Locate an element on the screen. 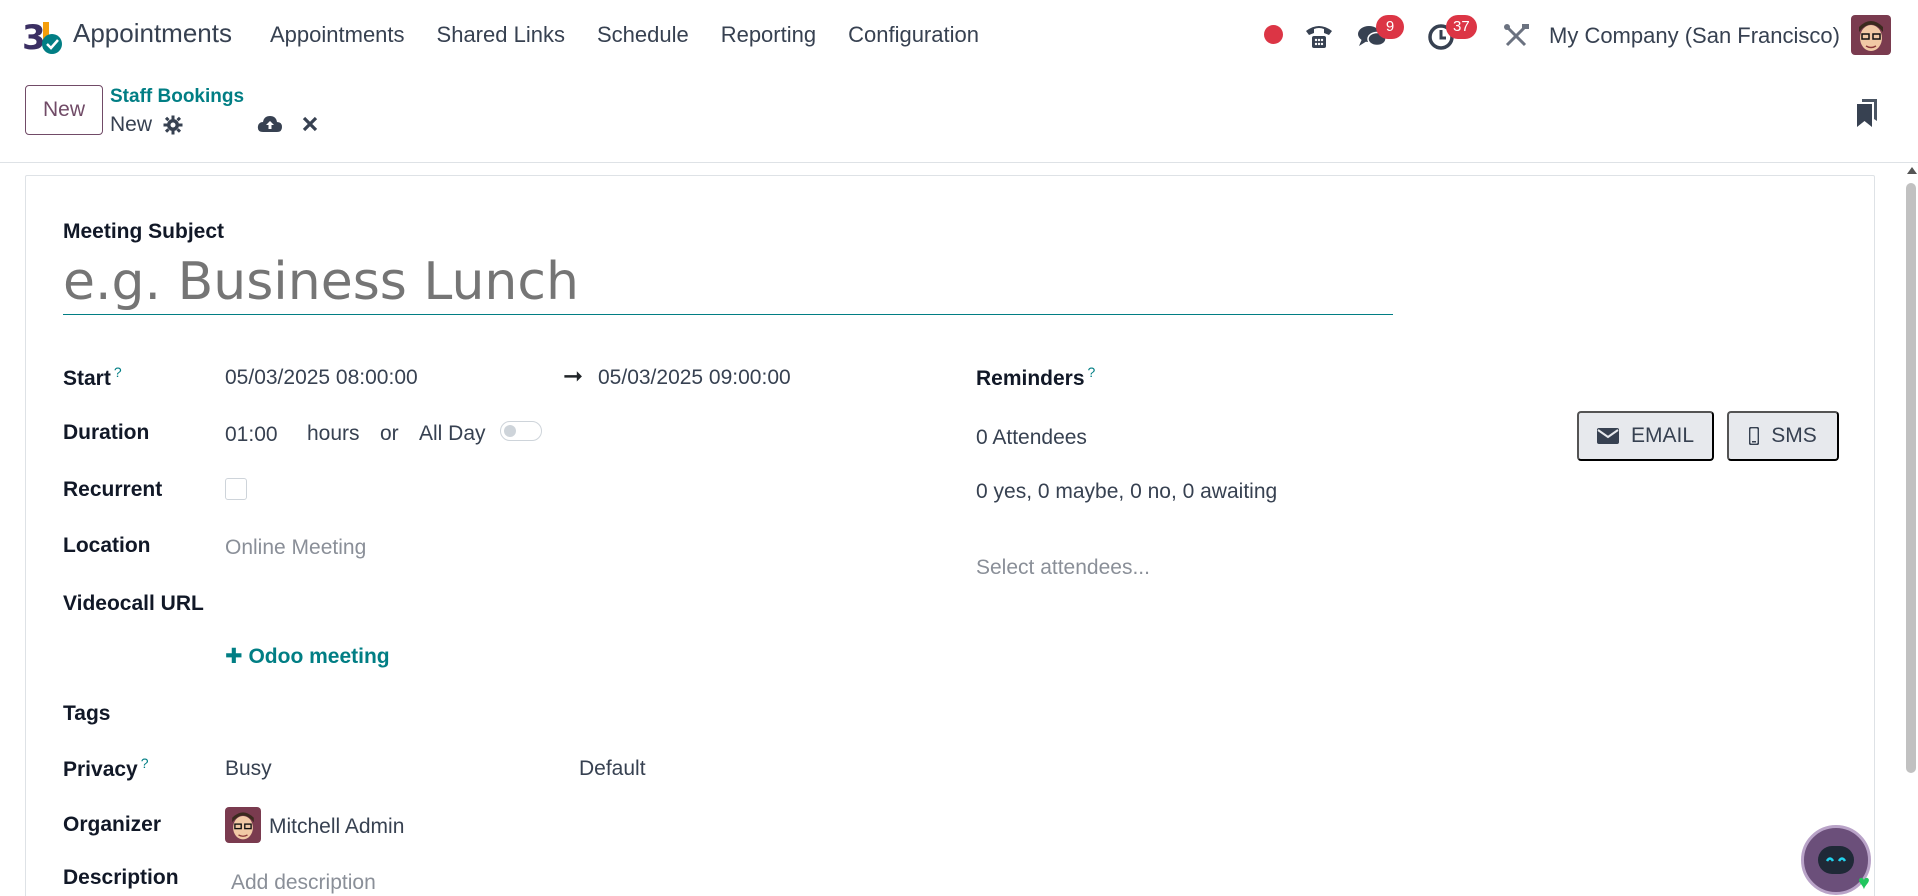 Image resolution: width=1918 pixels, height=896 pixels. or-text: or is located at coordinates (389, 433).